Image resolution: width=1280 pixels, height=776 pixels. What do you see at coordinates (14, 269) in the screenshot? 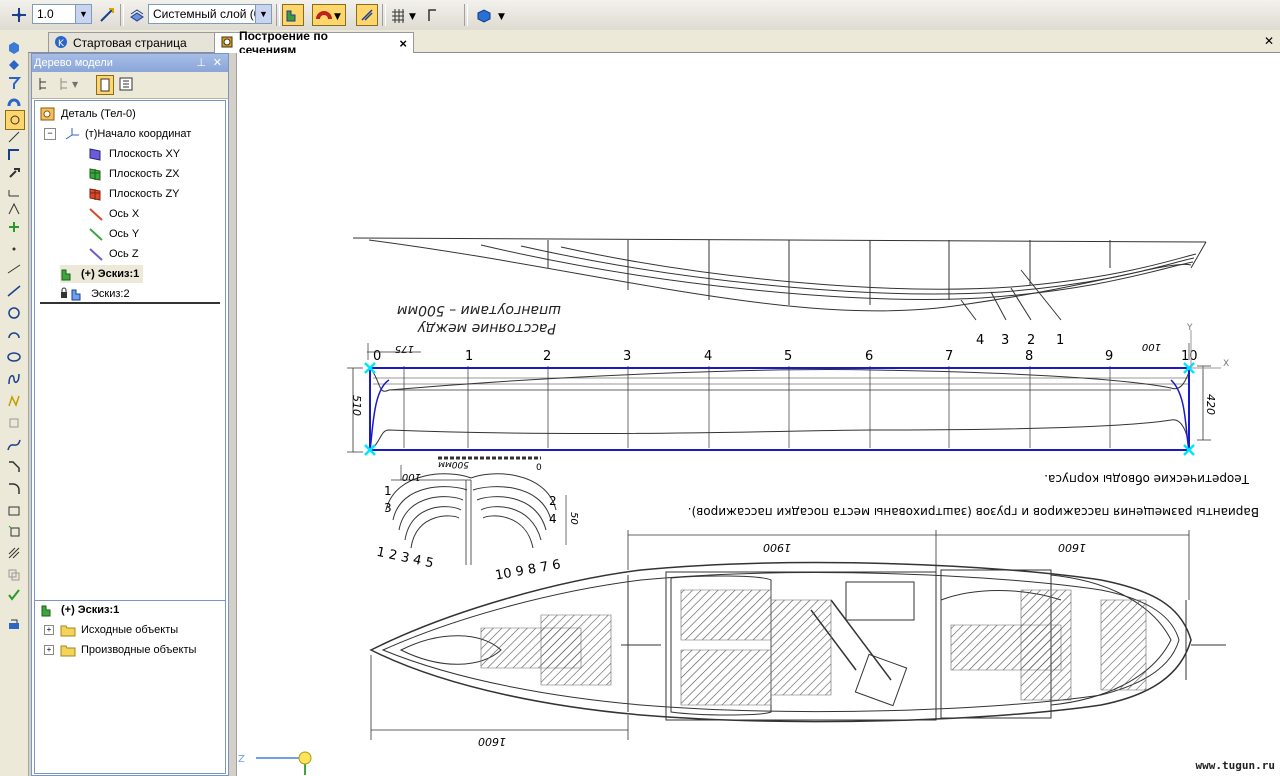
I see `segment-icon` at bounding box center [14, 269].